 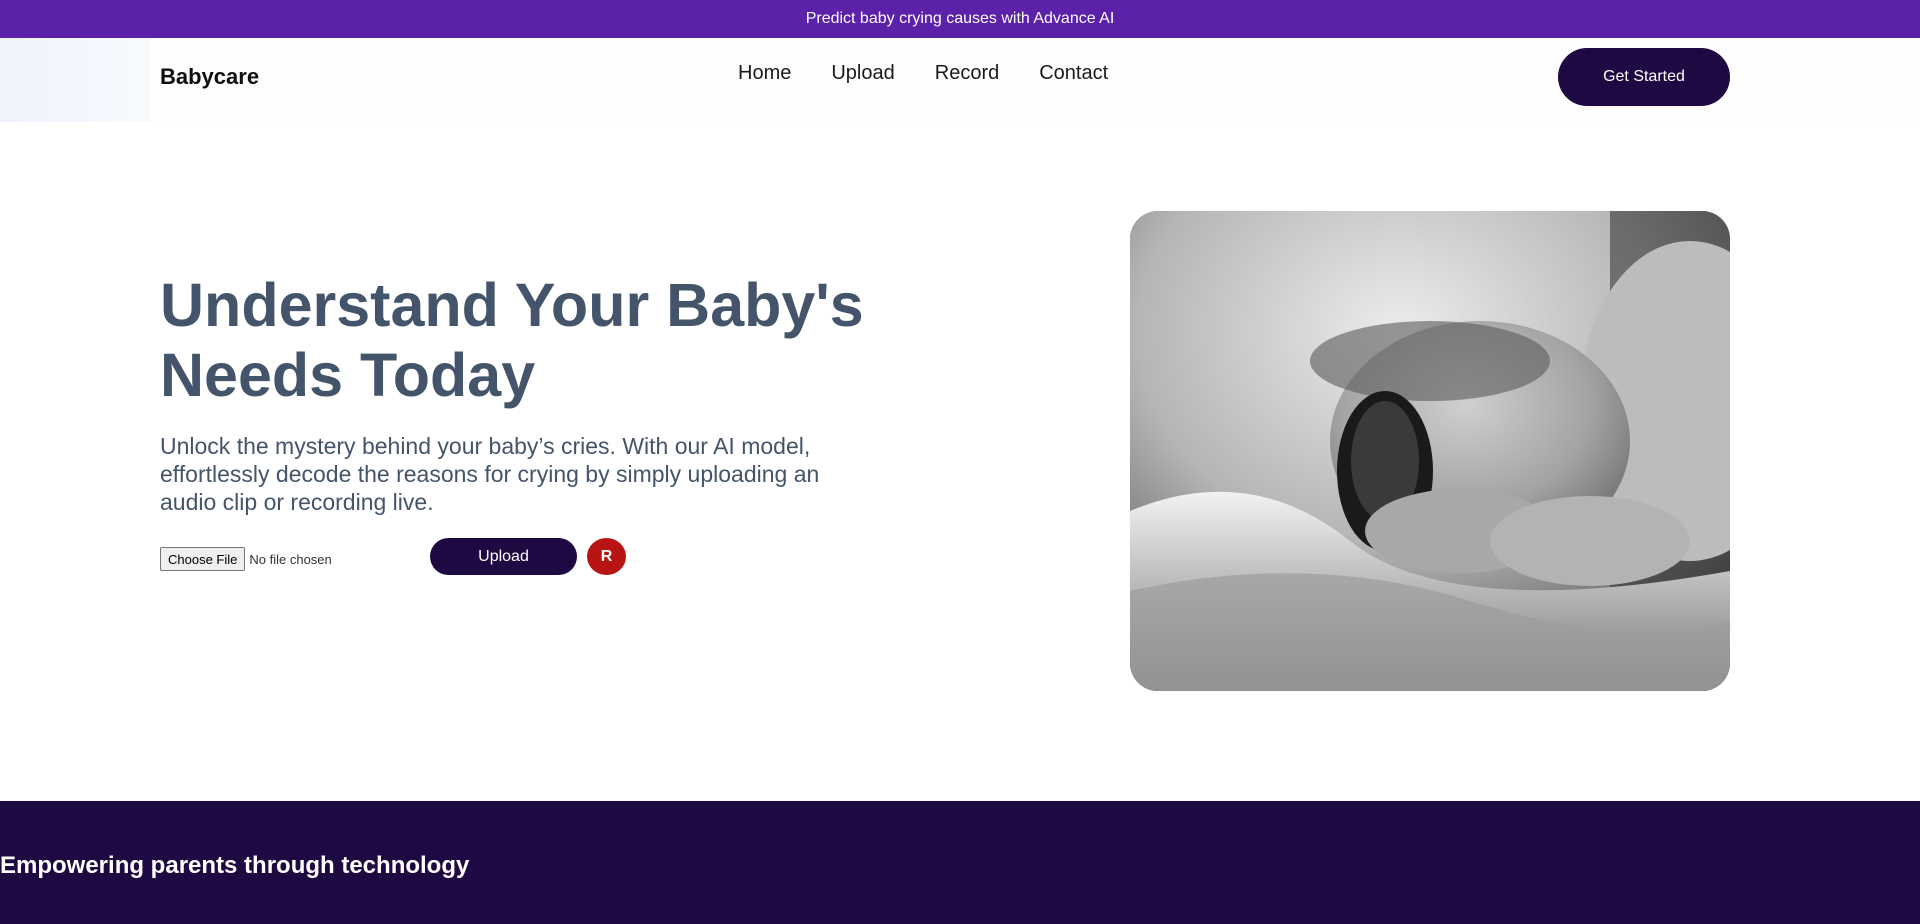 What do you see at coordinates (967, 73) in the screenshot?
I see `nav-link-record: Record` at bounding box center [967, 73].